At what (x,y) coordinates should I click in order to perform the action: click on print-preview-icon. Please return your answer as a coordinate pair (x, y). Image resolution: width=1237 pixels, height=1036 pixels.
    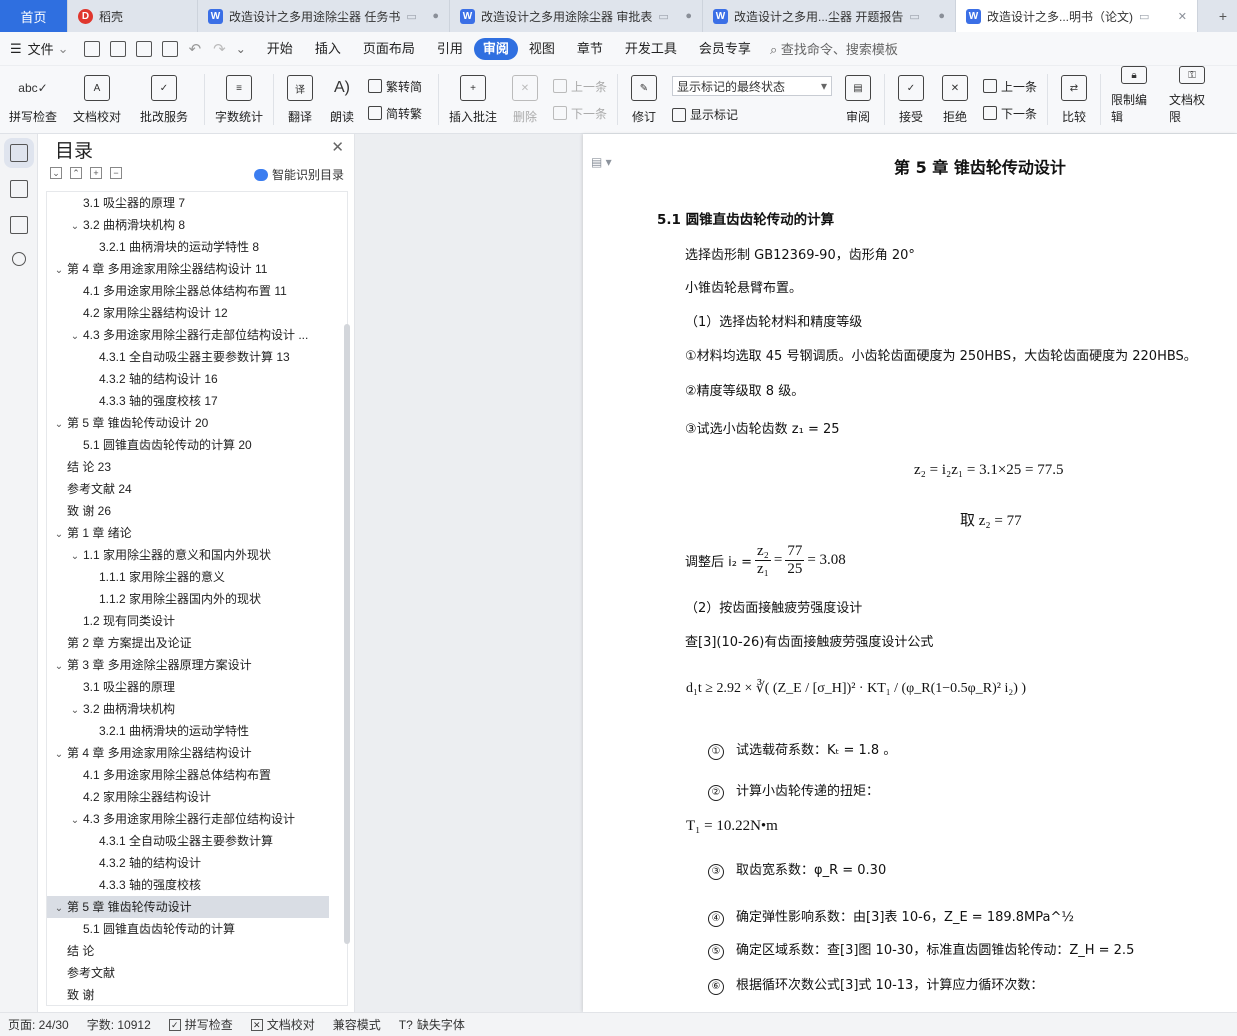
    Looking at the image, I should click on (169, 48).